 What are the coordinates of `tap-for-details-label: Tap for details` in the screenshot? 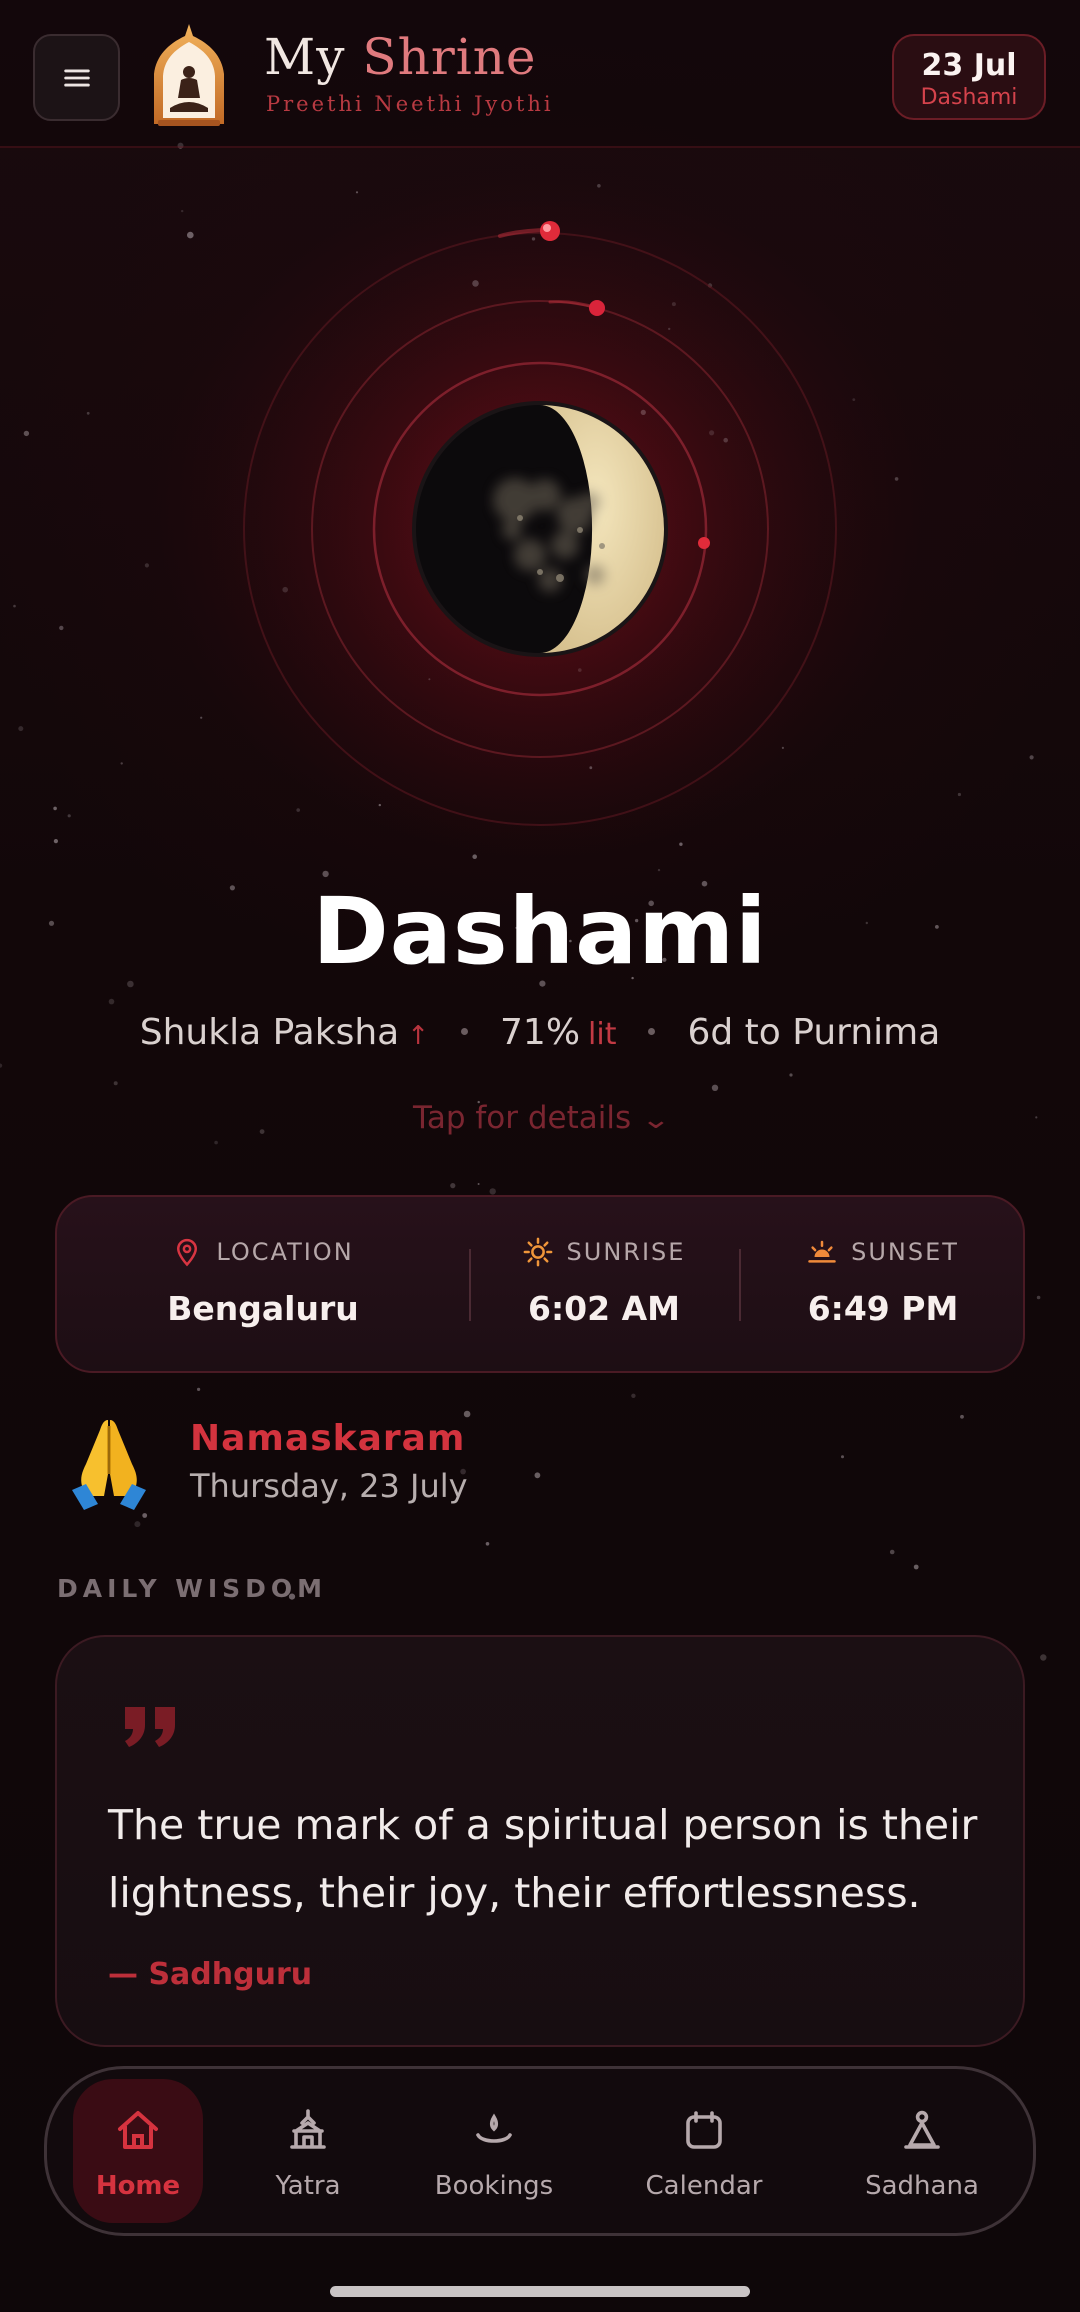 It's located at (522, 1118).